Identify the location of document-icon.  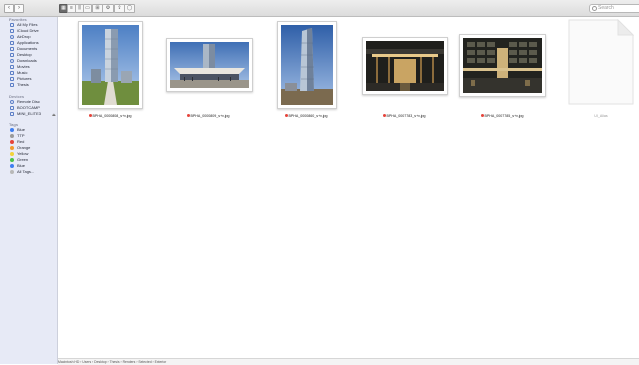
(601, 62).